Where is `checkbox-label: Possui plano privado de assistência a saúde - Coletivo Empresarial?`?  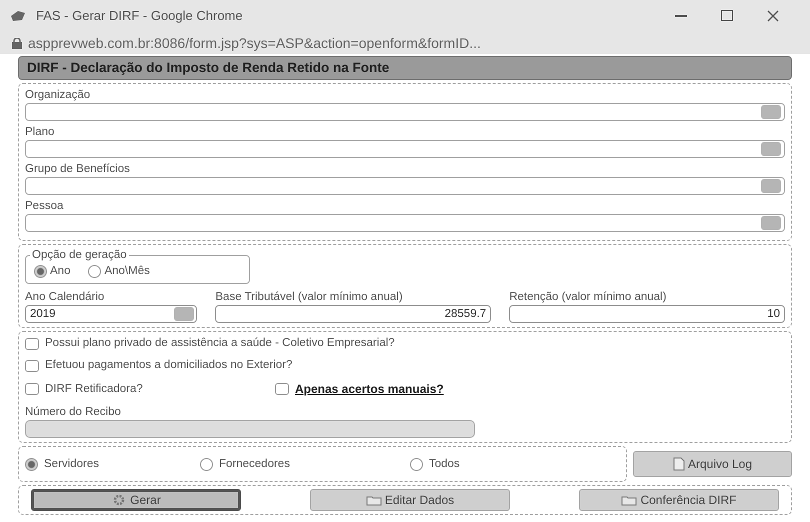
checkbox-label: Possui plano privado de assistência a saúde - Coletivo Empresarial? is located at coordinates (220, 344).